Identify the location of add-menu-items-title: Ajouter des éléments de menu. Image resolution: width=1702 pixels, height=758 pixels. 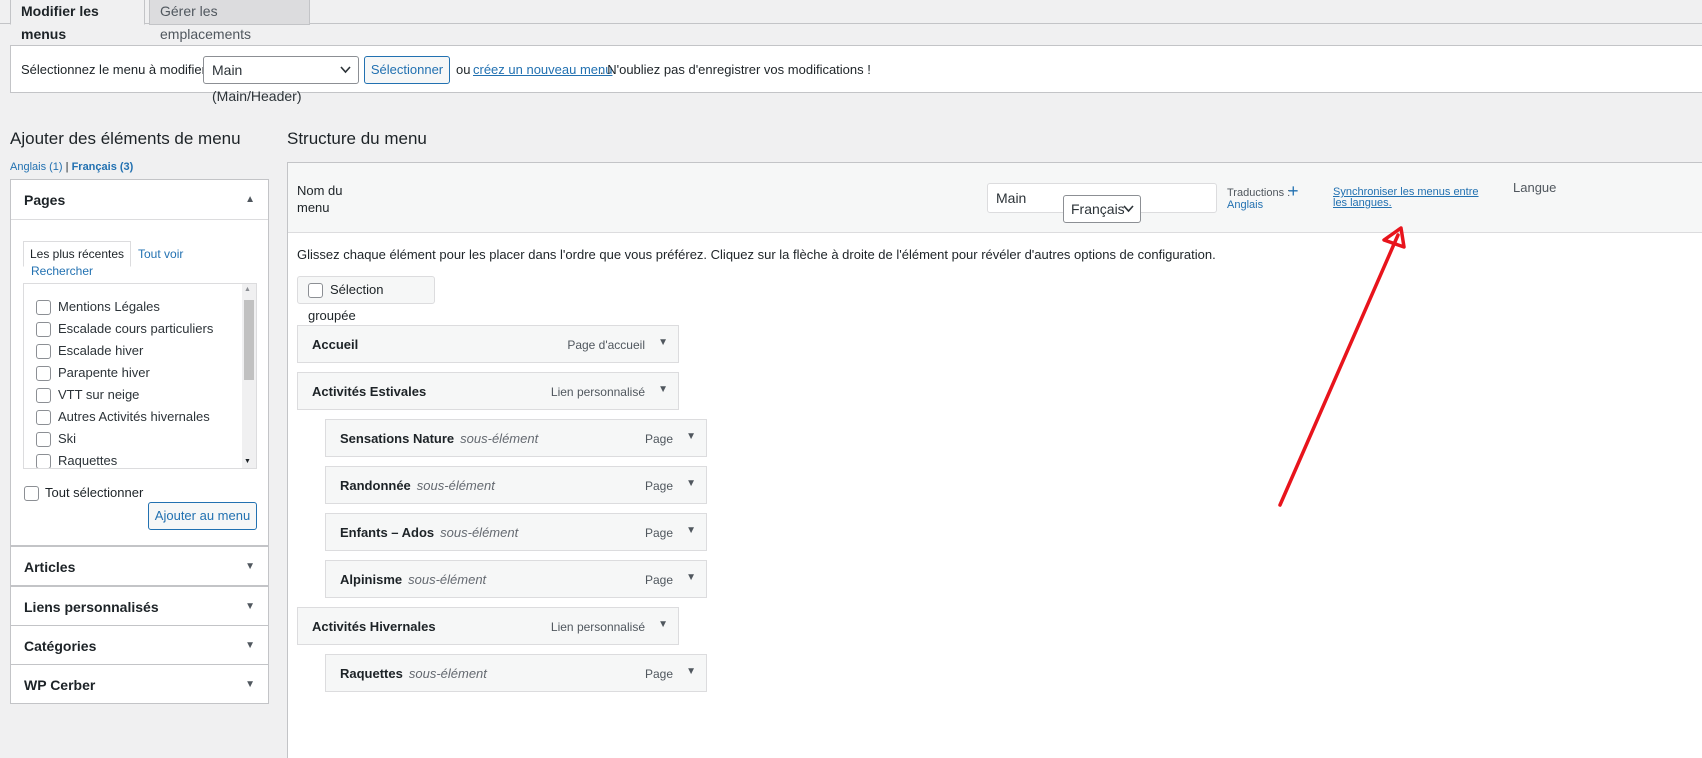
(125, 138).